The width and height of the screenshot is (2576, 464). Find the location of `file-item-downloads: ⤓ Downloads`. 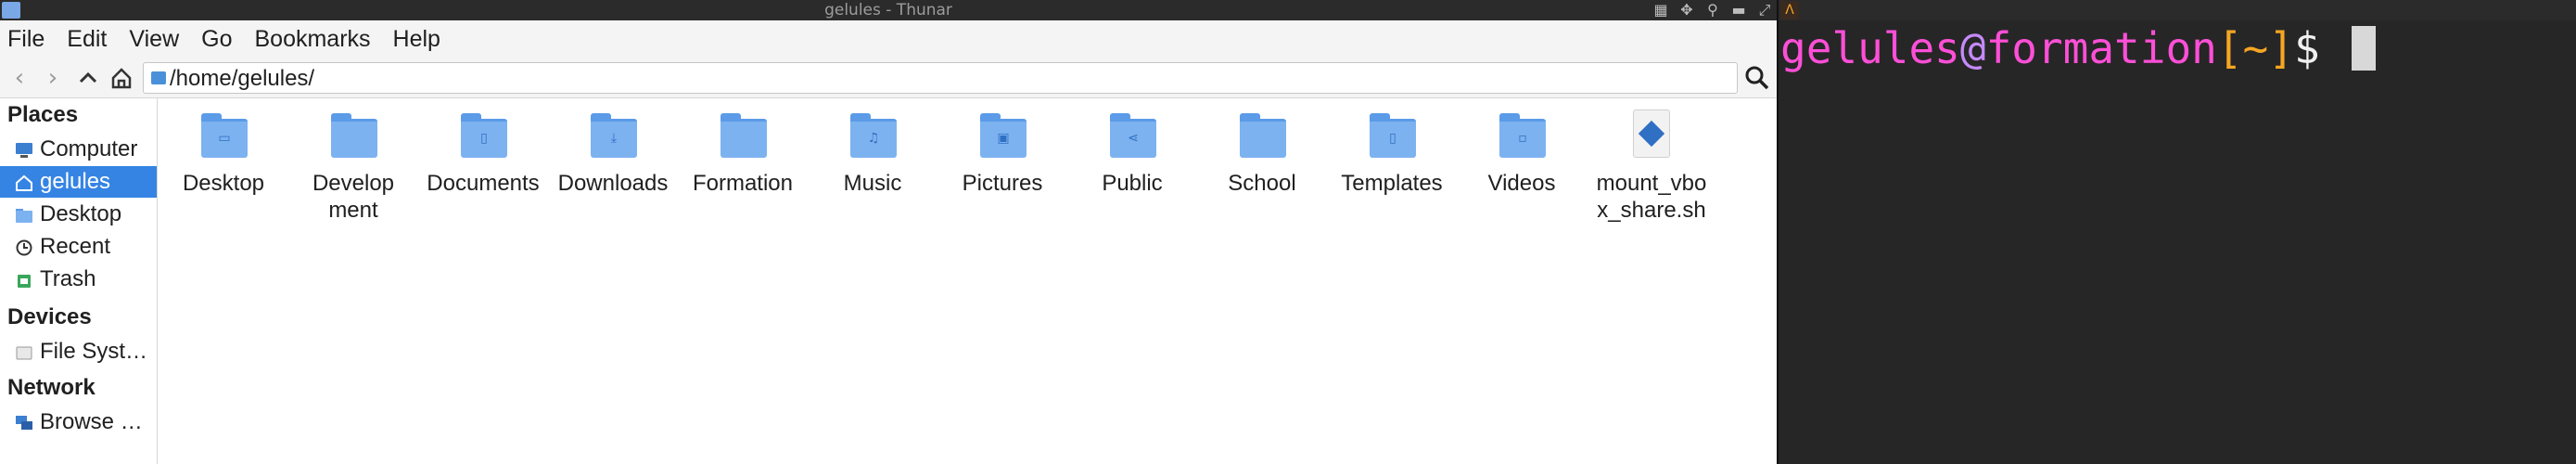

file-item-downloads: ⤓ Downloads is located at coordinates (613, 153).